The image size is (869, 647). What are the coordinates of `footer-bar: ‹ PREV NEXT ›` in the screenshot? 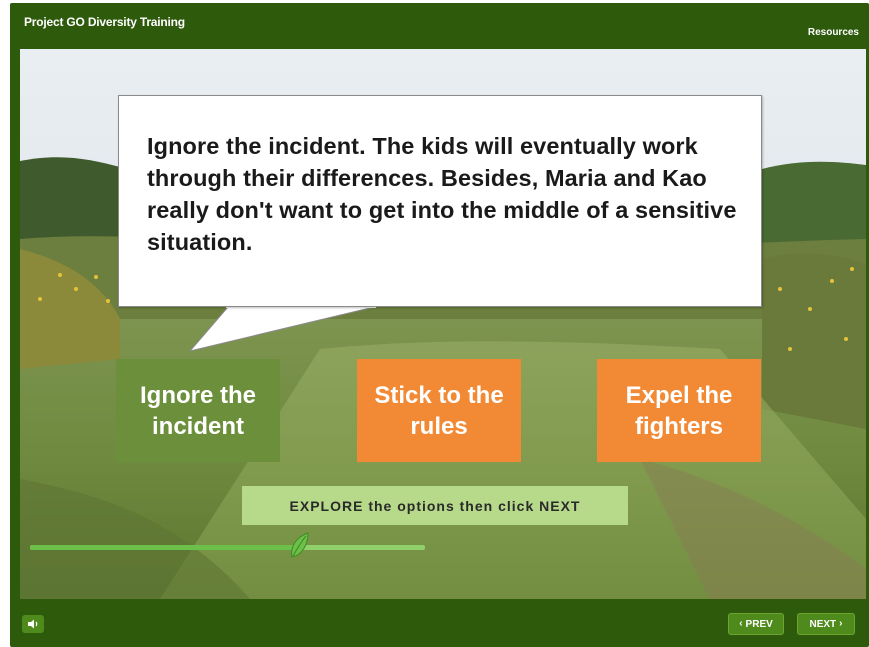 It's located at (439, 623).